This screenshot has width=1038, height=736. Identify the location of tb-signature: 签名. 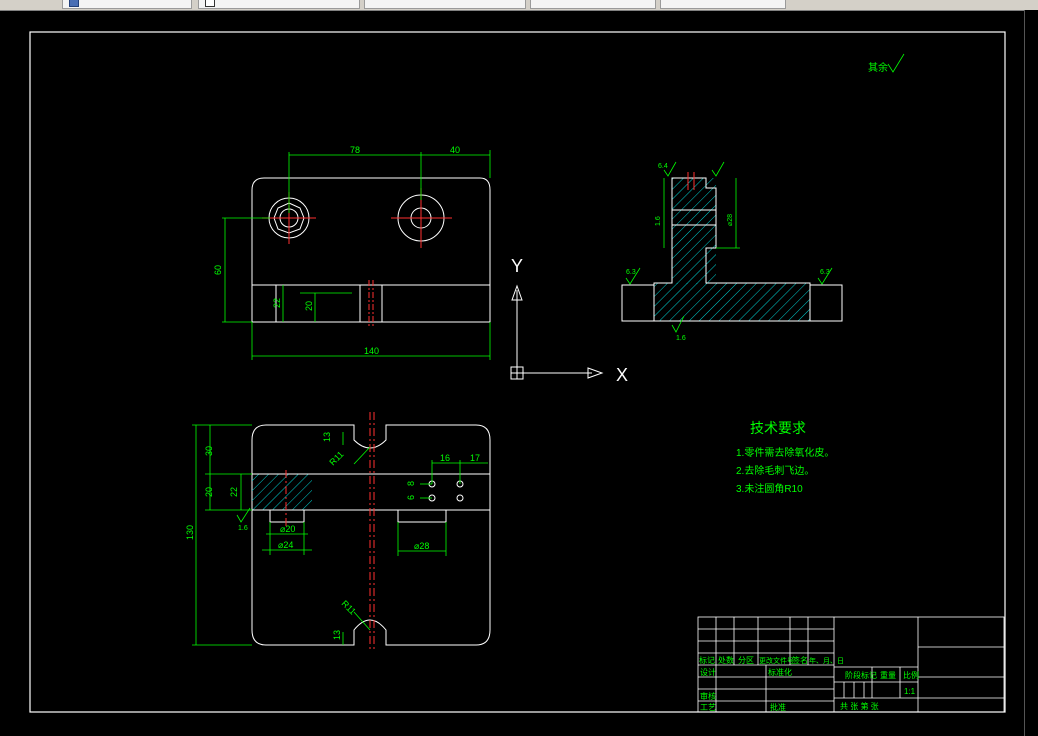
(800, 660).